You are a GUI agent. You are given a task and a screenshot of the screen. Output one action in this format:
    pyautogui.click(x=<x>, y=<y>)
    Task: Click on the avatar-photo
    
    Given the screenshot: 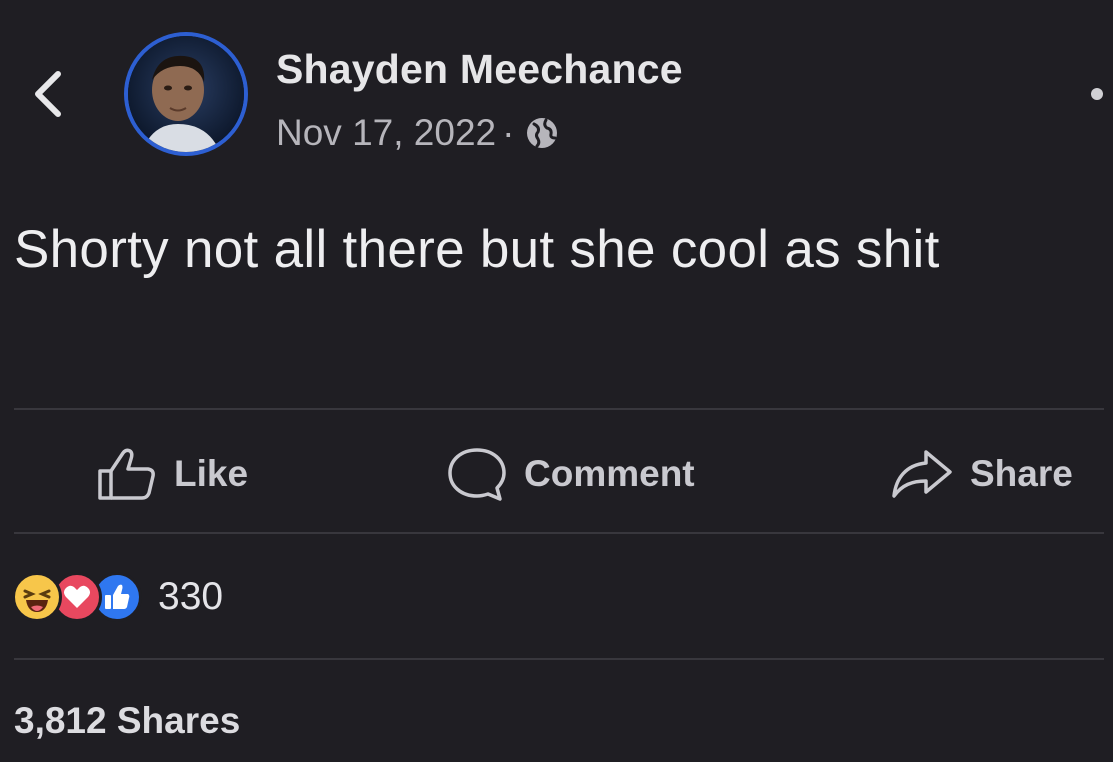 What is the action you would take?
    pyautogui.click(x=186, y=94)
    